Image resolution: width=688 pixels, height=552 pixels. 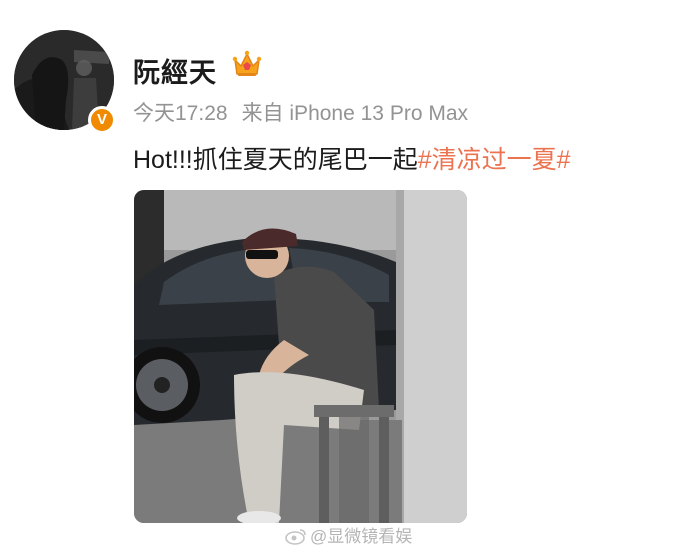 I want to click on verified-badge: V, so click(x=102, y=120).